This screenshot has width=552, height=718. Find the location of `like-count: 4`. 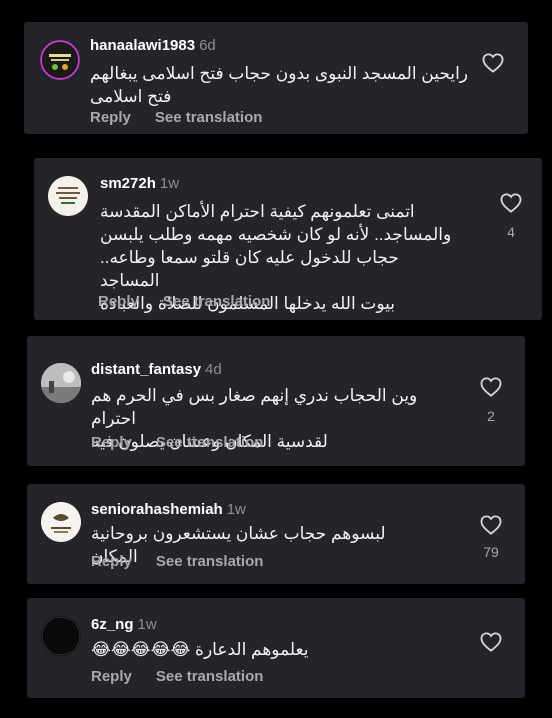

like-count: 4 is located at coordinates (511, 232).